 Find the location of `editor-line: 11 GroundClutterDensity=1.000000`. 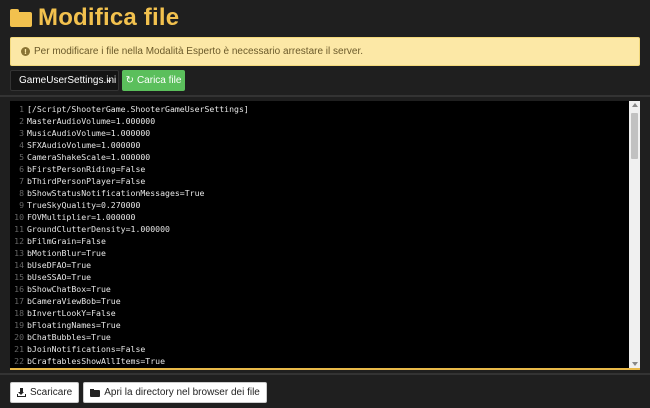

editor-line: 11 GroundClutterDensity=1.000000 is located at coordinates (319, 229).